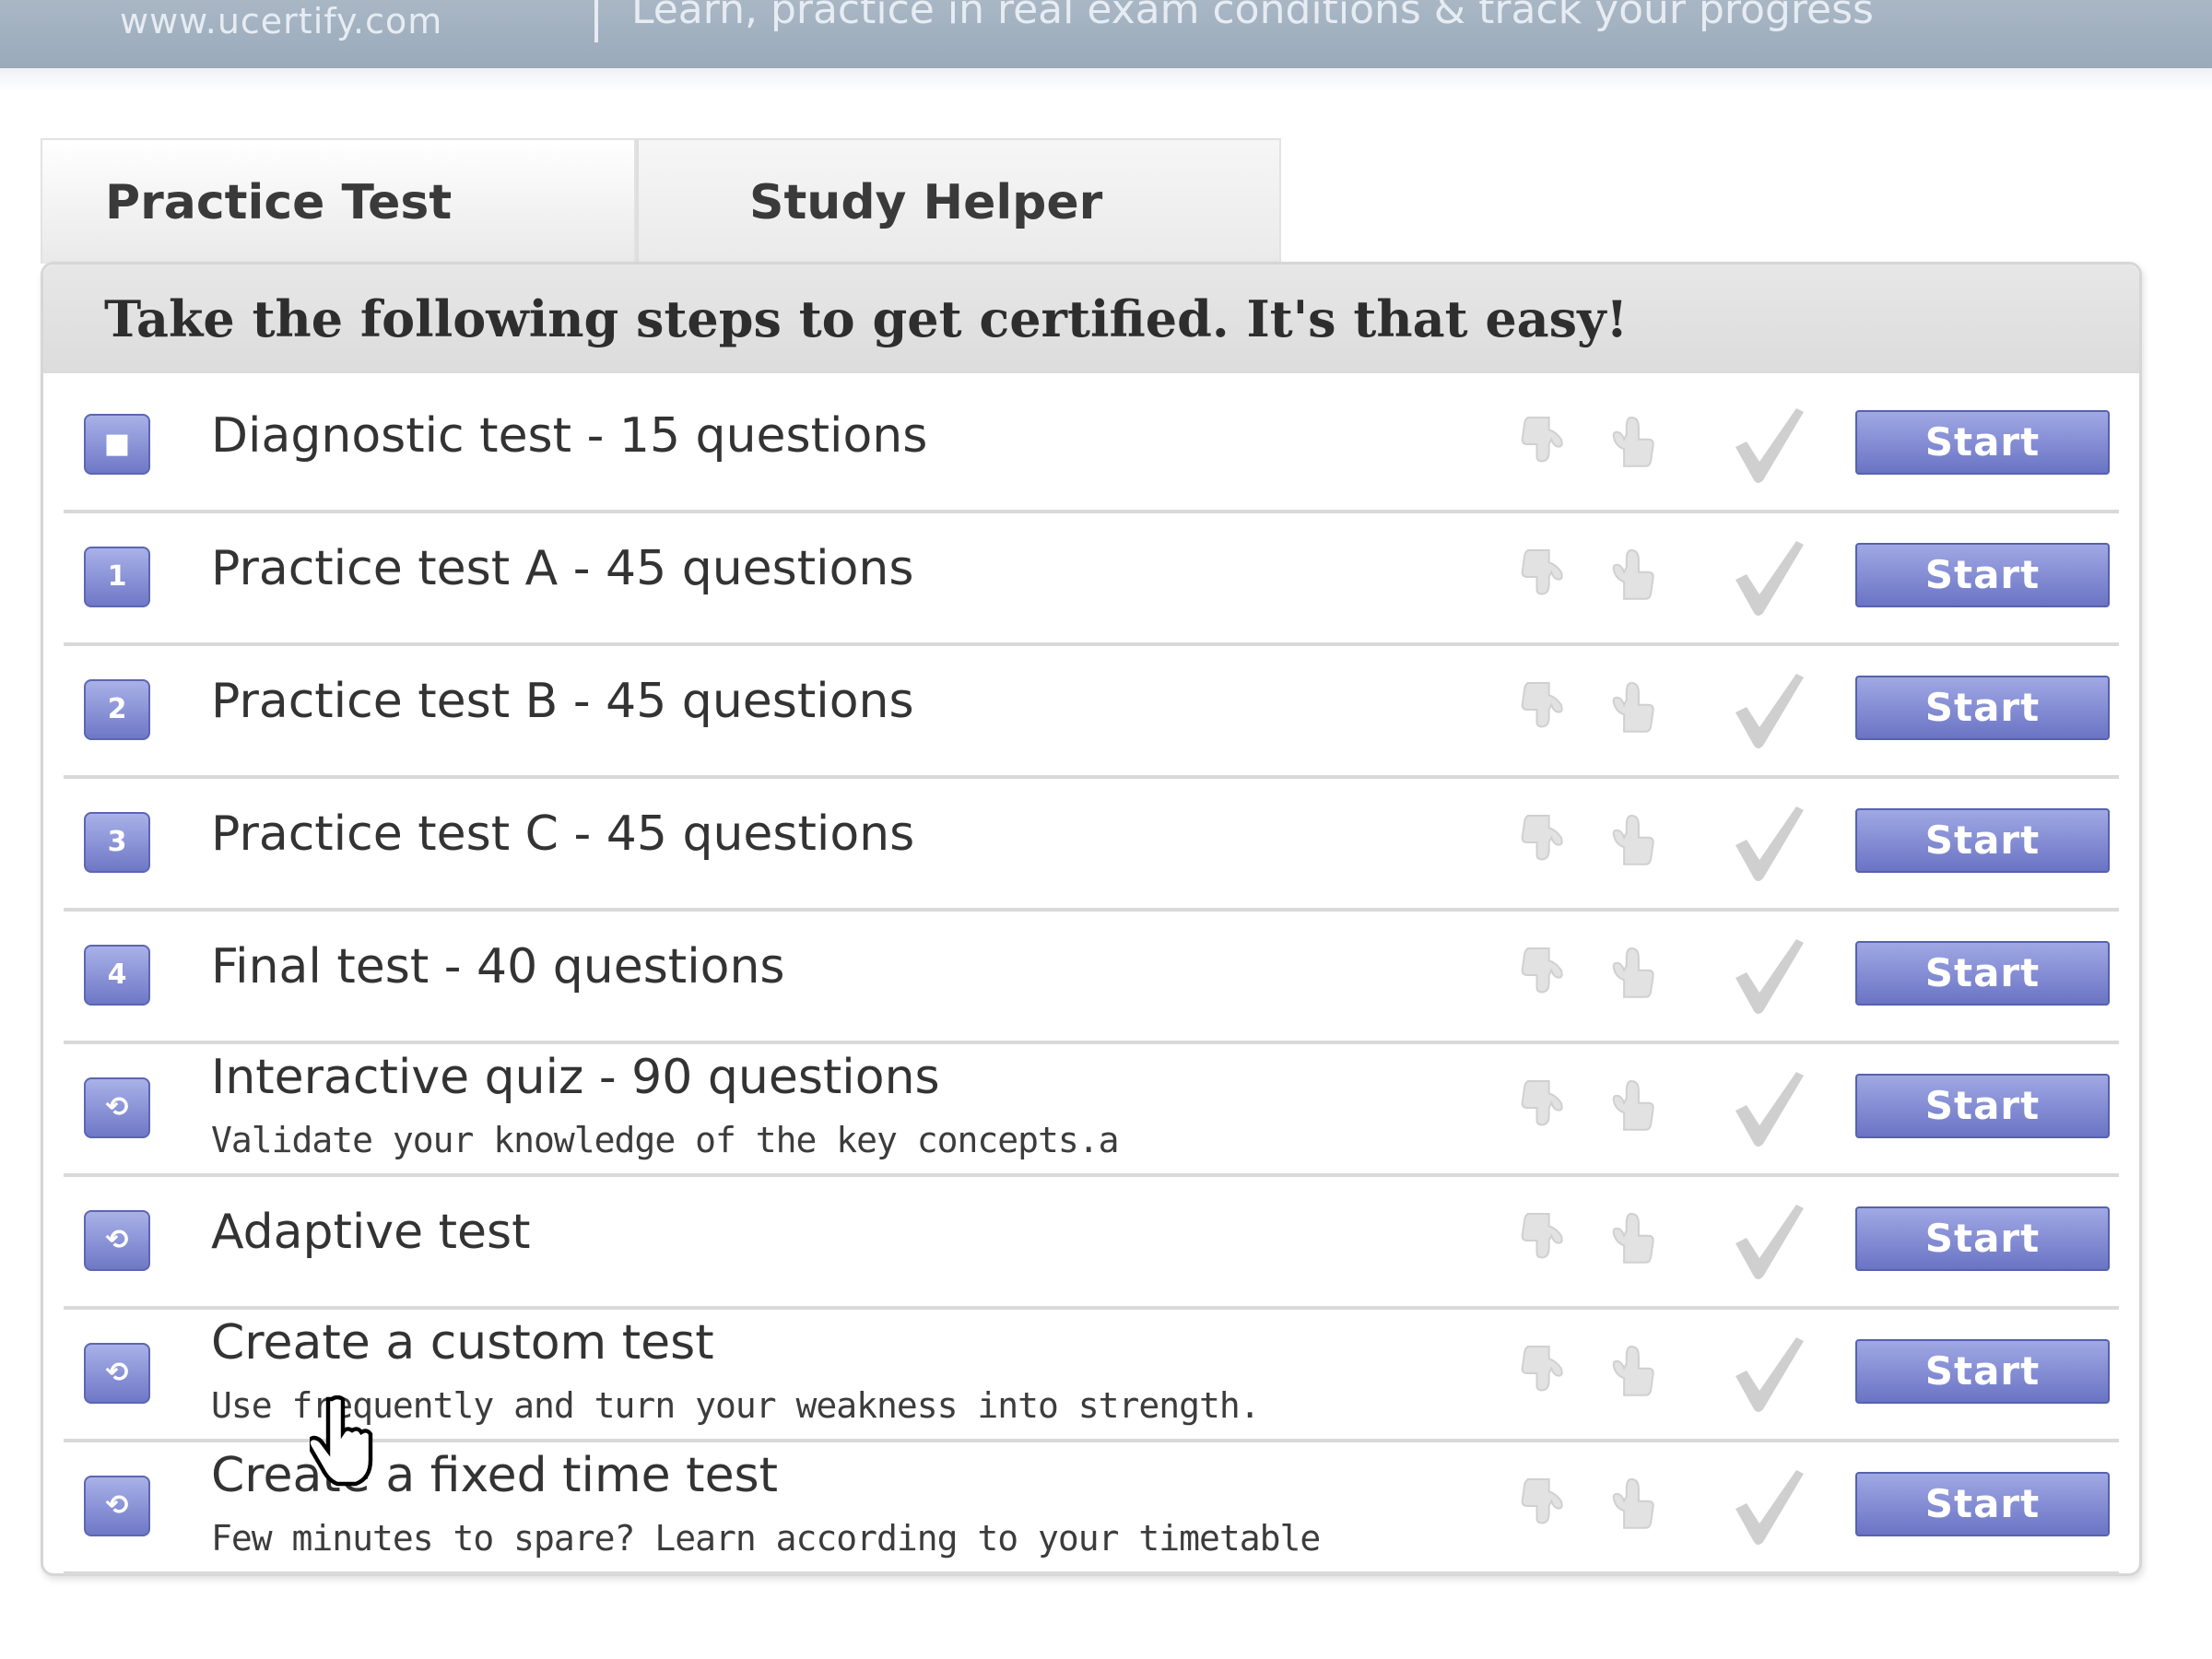 The image size is (2212, 1659). I want to click on test-title: Create a custom test, so click(462, 1343).